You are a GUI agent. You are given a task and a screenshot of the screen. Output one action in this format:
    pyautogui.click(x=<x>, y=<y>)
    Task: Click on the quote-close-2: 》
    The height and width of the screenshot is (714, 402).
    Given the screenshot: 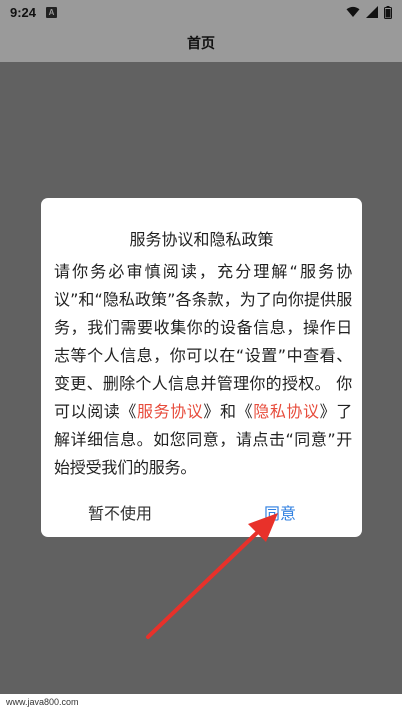 What is the action you would take?
    pyautogui.click(x=328, y=411)
    